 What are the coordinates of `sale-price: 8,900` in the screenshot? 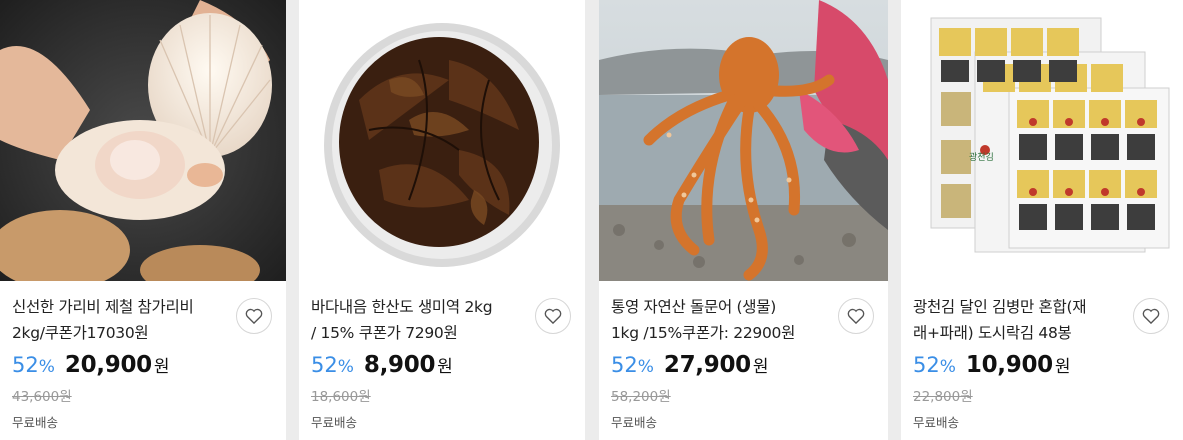 It's located at (399, 365).